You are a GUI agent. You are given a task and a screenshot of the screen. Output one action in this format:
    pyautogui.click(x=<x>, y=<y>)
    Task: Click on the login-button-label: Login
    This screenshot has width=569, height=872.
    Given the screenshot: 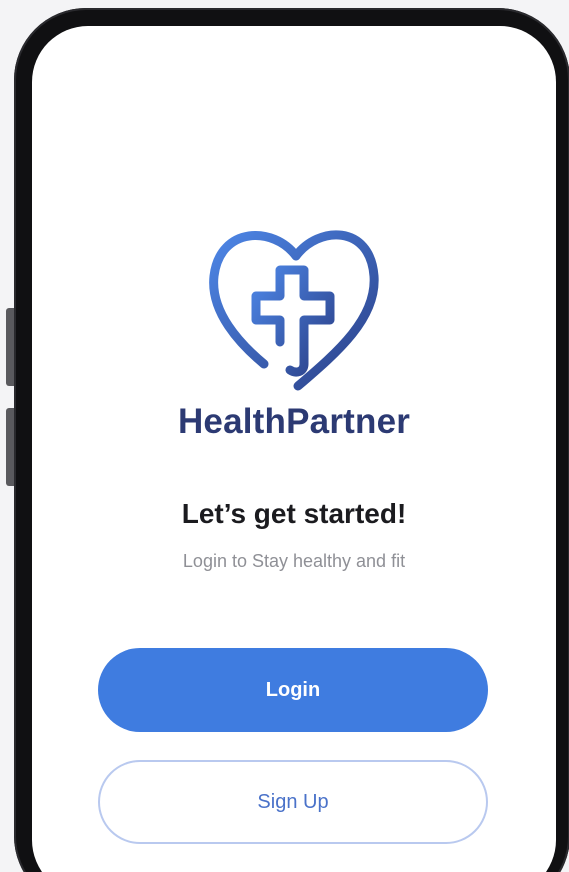 What is the action you would take?
    pyautogui.click(x=293, y=689)
    